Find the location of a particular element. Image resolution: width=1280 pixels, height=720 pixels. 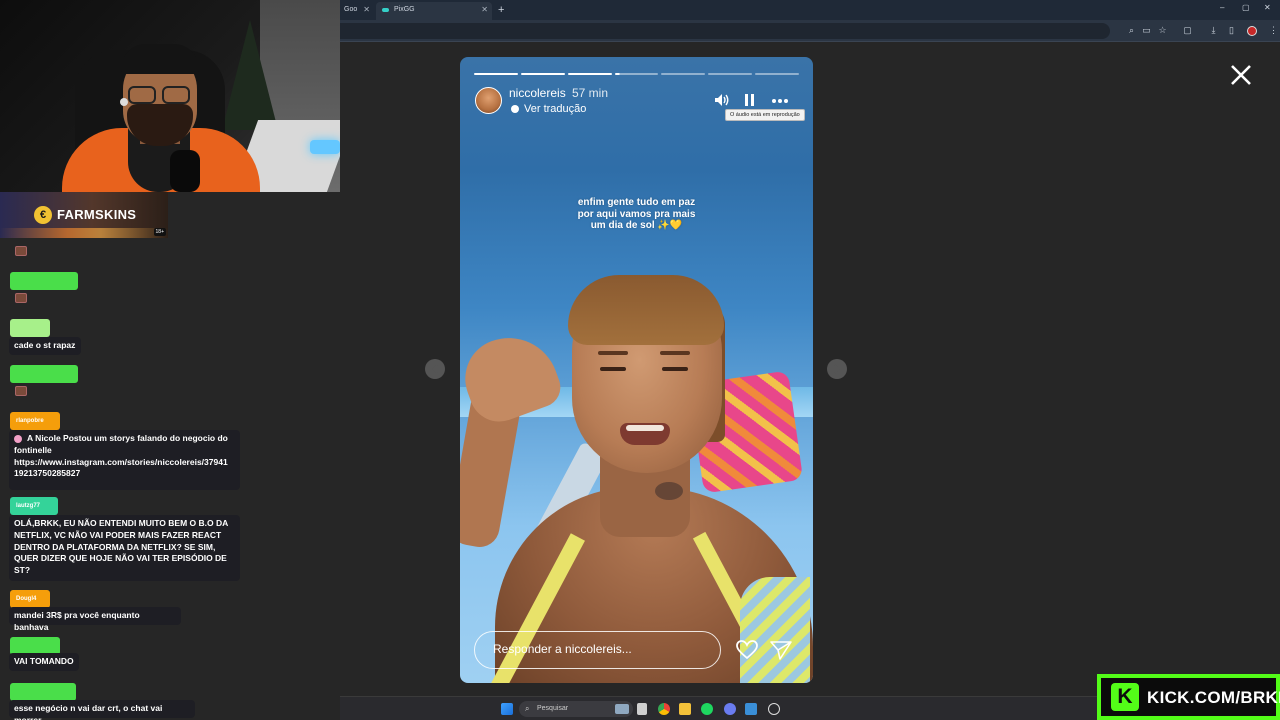

obs-icon is located at coordinates (774, 709).